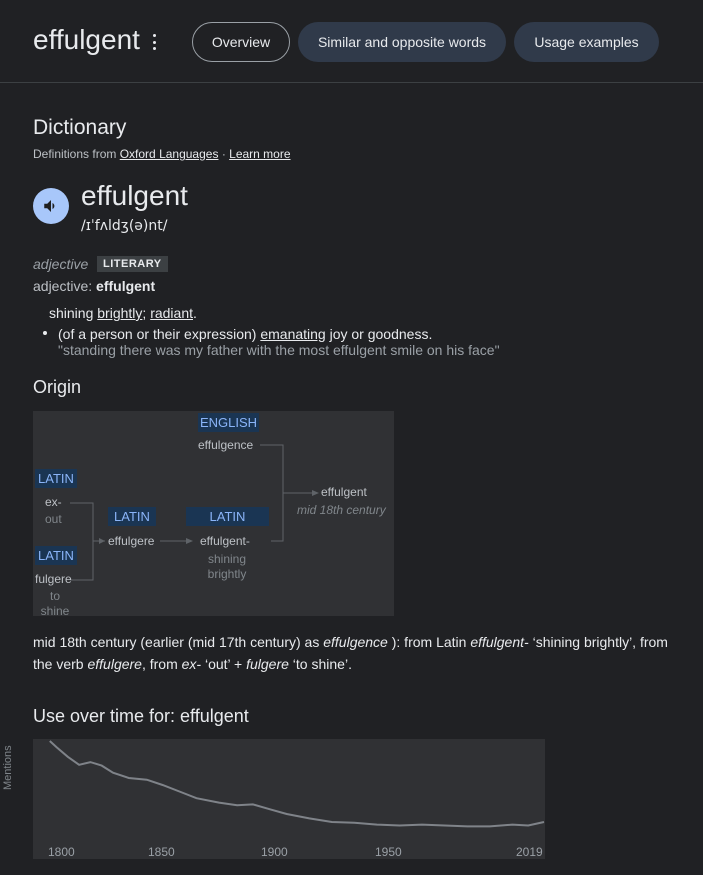 This screenshot has height=875, width=703. What do you see at coordinates (55, 610) in the screenshot?
I see `latin-gloss-shine: shine` at bounding box center [55, 610].